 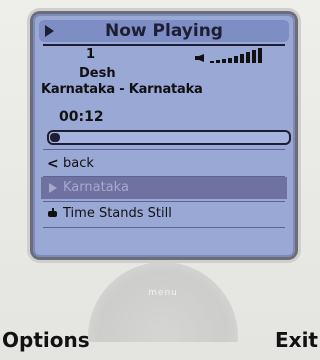 What do you see at coordinates (163, 302) in the screenshot?
I see `menu-key: menu` at bounding box center [163, 302].